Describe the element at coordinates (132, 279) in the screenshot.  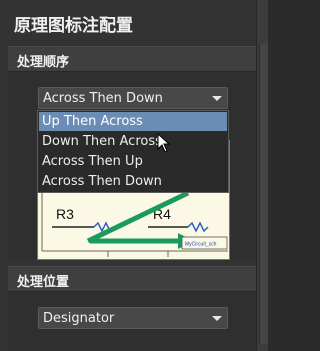
I see `section-header-location: 处理位置` at that location.